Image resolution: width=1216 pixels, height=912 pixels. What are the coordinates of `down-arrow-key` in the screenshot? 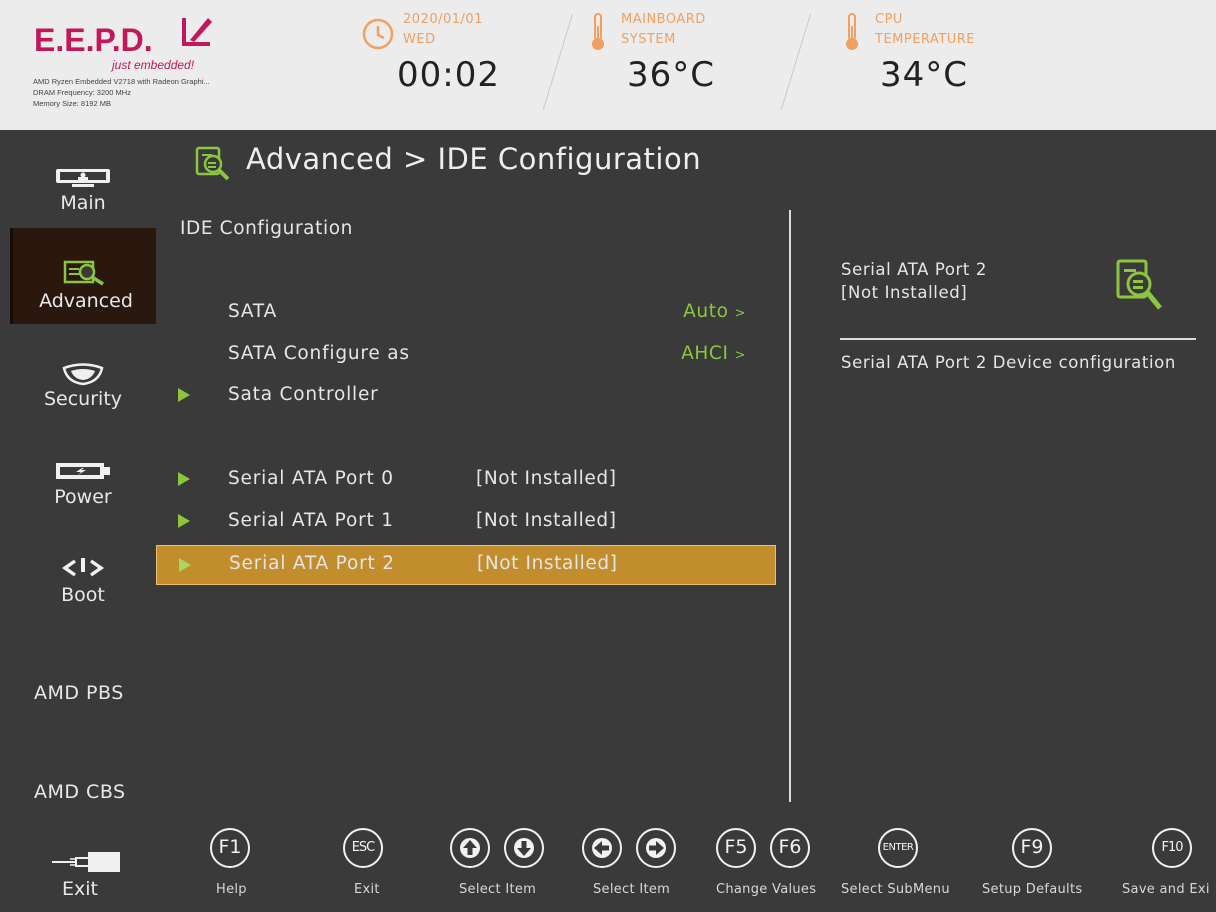 It's located at (524, 848).